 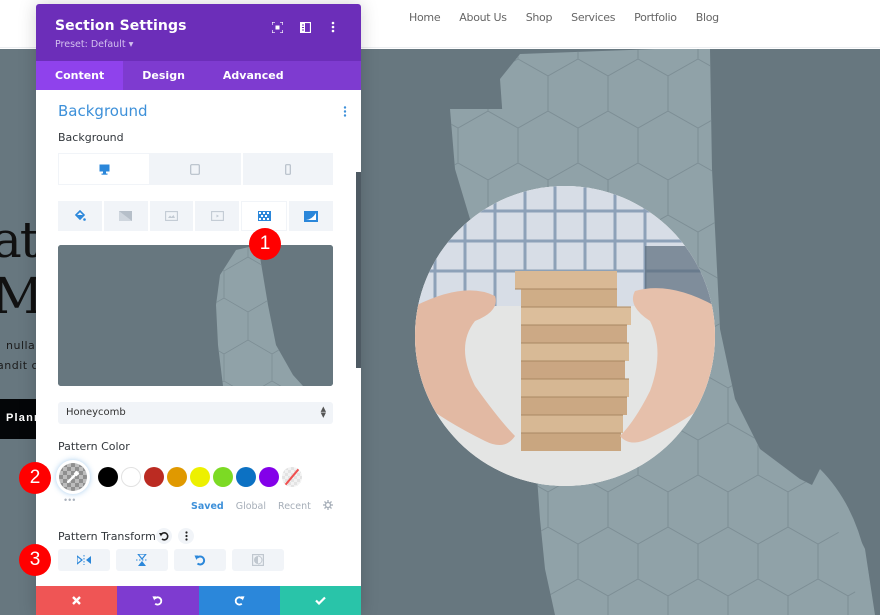 What do you see at coordinates (107, 536) in the screenshot?
I see `pattern-transform-label: Pattern Transform` at bounding box center [107, 536].